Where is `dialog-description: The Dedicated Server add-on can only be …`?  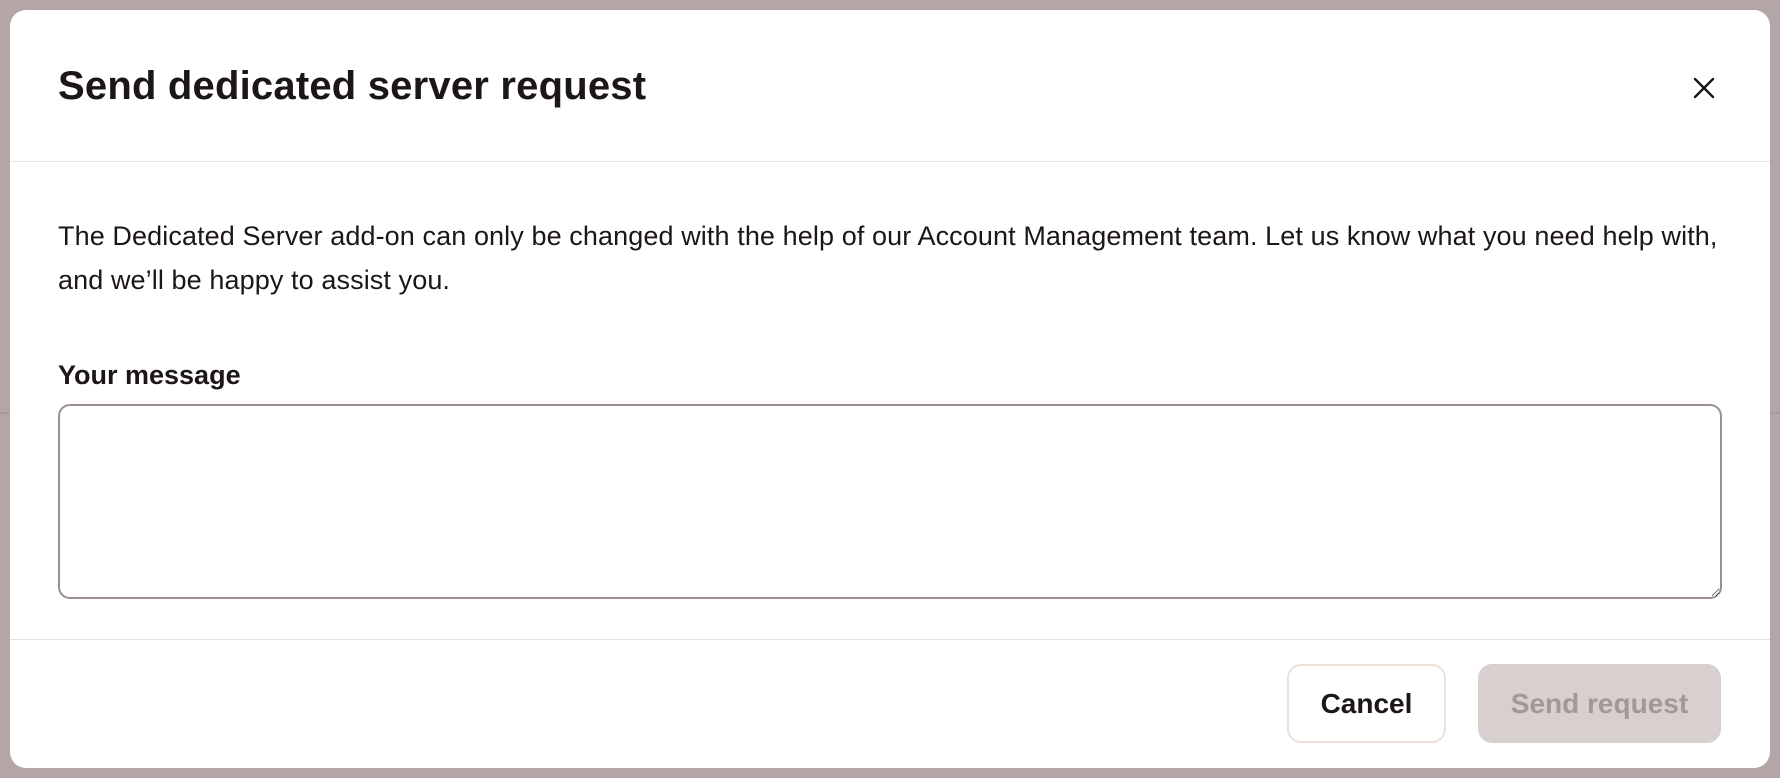
dialog-description: The Dedicated Server add-on can only be … is located at coordinates (888, 258).